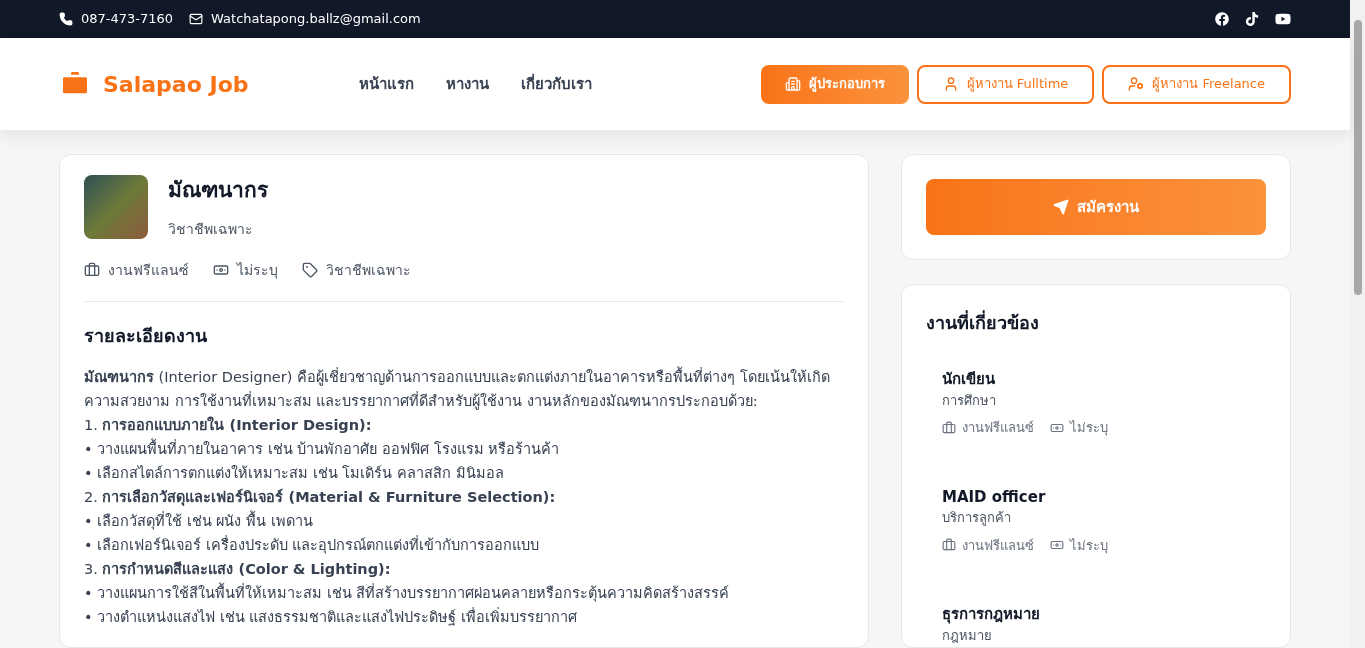 This screenshot has width=1365, height=648. I want to click on photo-placeholder, so click(116, 207).